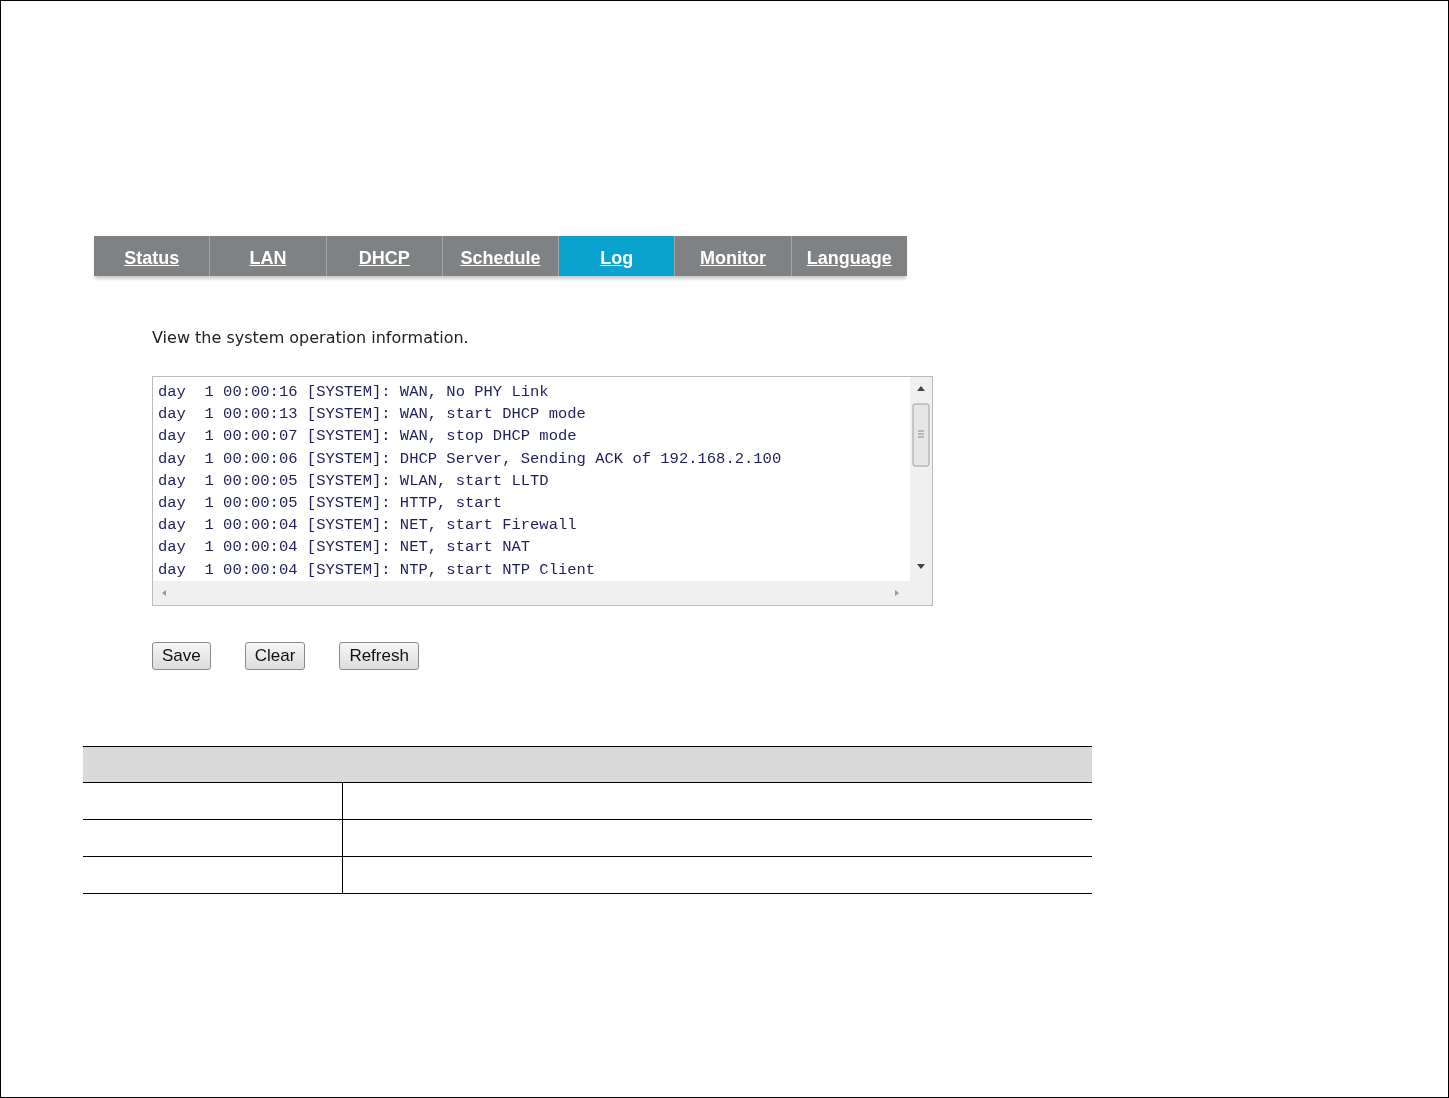 The width and height of the screenshot is (1449, 1098). I want to click on nav-tab: Log, so click(616, 256).